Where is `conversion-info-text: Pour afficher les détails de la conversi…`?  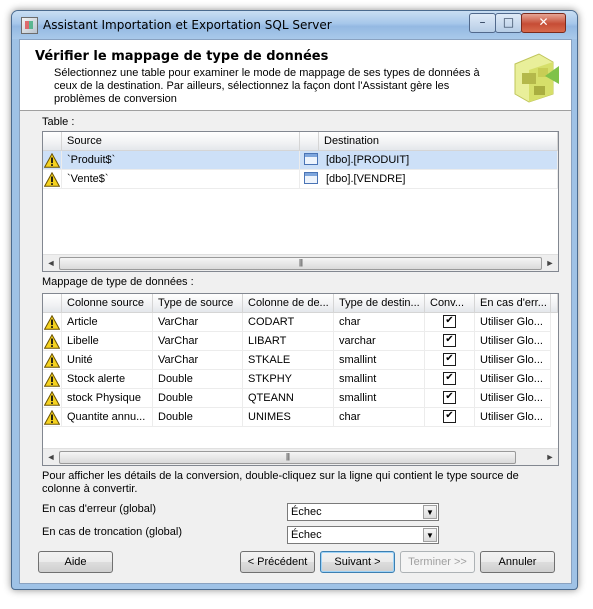
conversion-info-text: Pour afficher les détails de la conversi… is located at coordinates (280, 482).